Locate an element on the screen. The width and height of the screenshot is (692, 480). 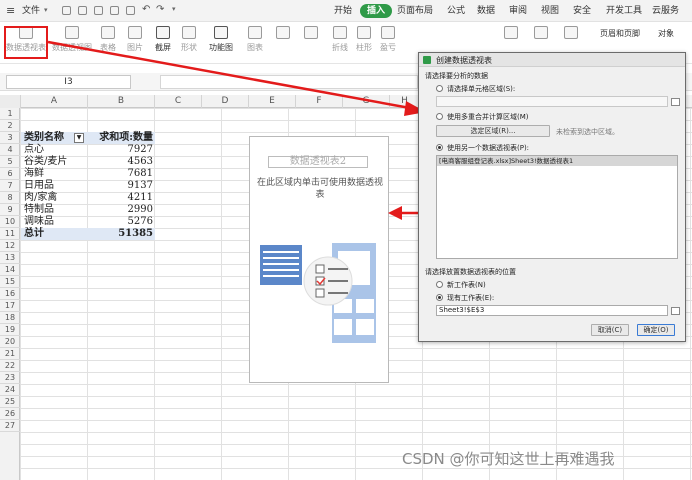
radio-cell-range is located at coordinates (439, 88).